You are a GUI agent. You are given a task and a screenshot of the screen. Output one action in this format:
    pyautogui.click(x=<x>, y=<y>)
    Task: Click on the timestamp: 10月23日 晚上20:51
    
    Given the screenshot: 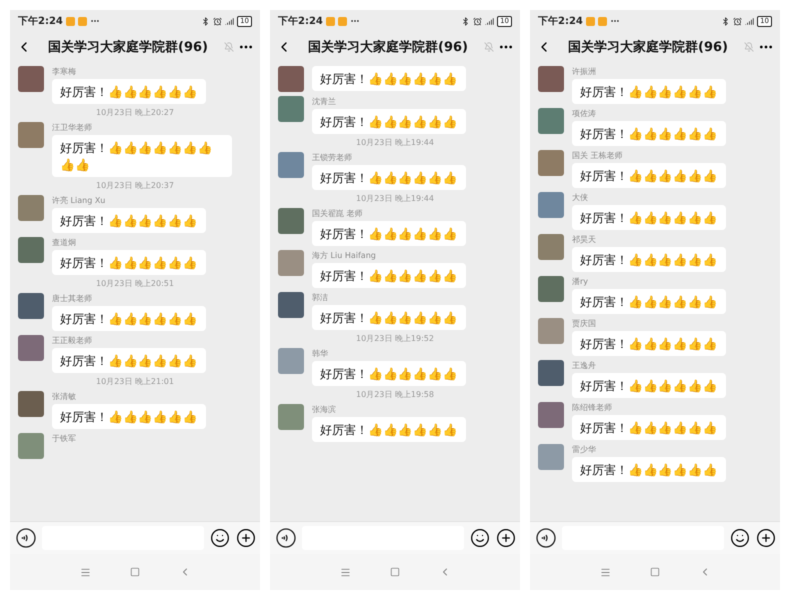 What is the action you would take?
    pyautogui.click(x=135, y=284)
    